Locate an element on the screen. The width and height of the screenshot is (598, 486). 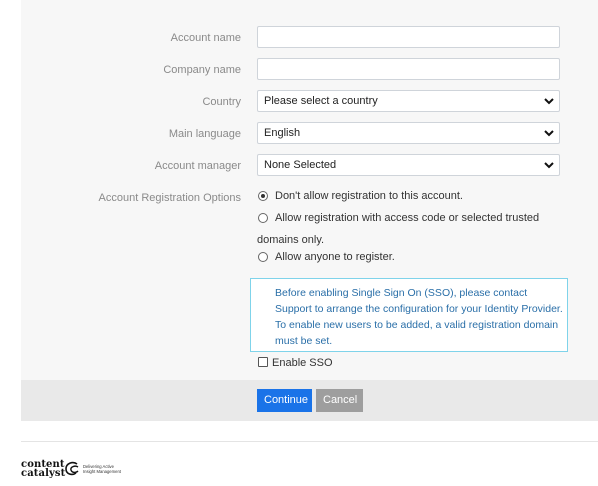
country-select-value: Please select a country is located at coordinates (321, 101).